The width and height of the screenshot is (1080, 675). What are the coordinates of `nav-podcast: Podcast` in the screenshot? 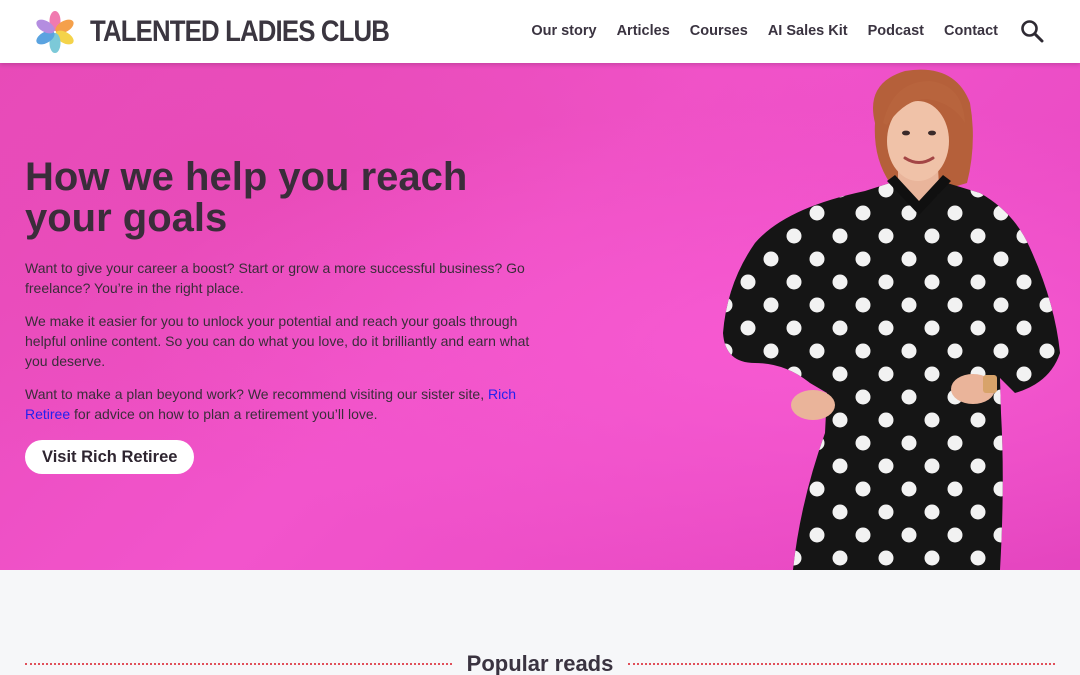 It's located at (896, 31).